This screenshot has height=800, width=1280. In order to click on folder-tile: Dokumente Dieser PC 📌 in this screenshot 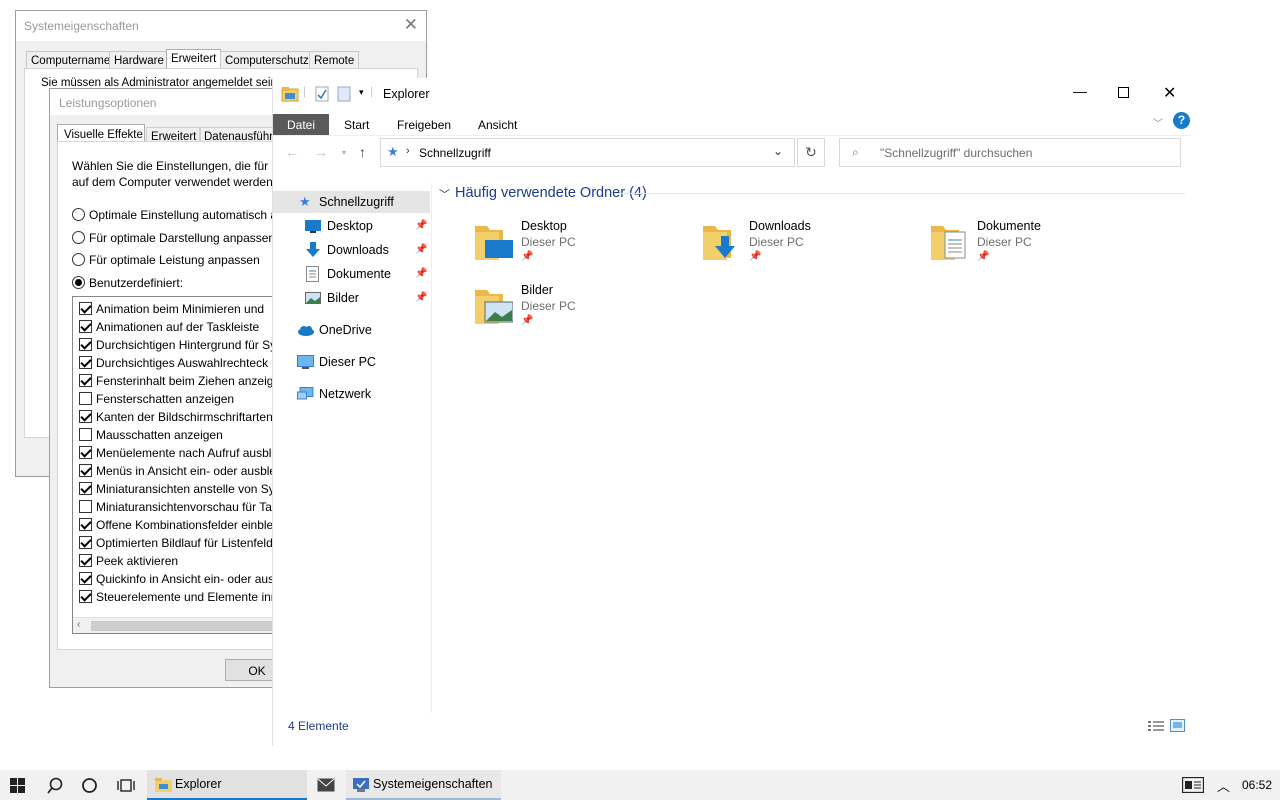, I will do `click(1029, 244)`.